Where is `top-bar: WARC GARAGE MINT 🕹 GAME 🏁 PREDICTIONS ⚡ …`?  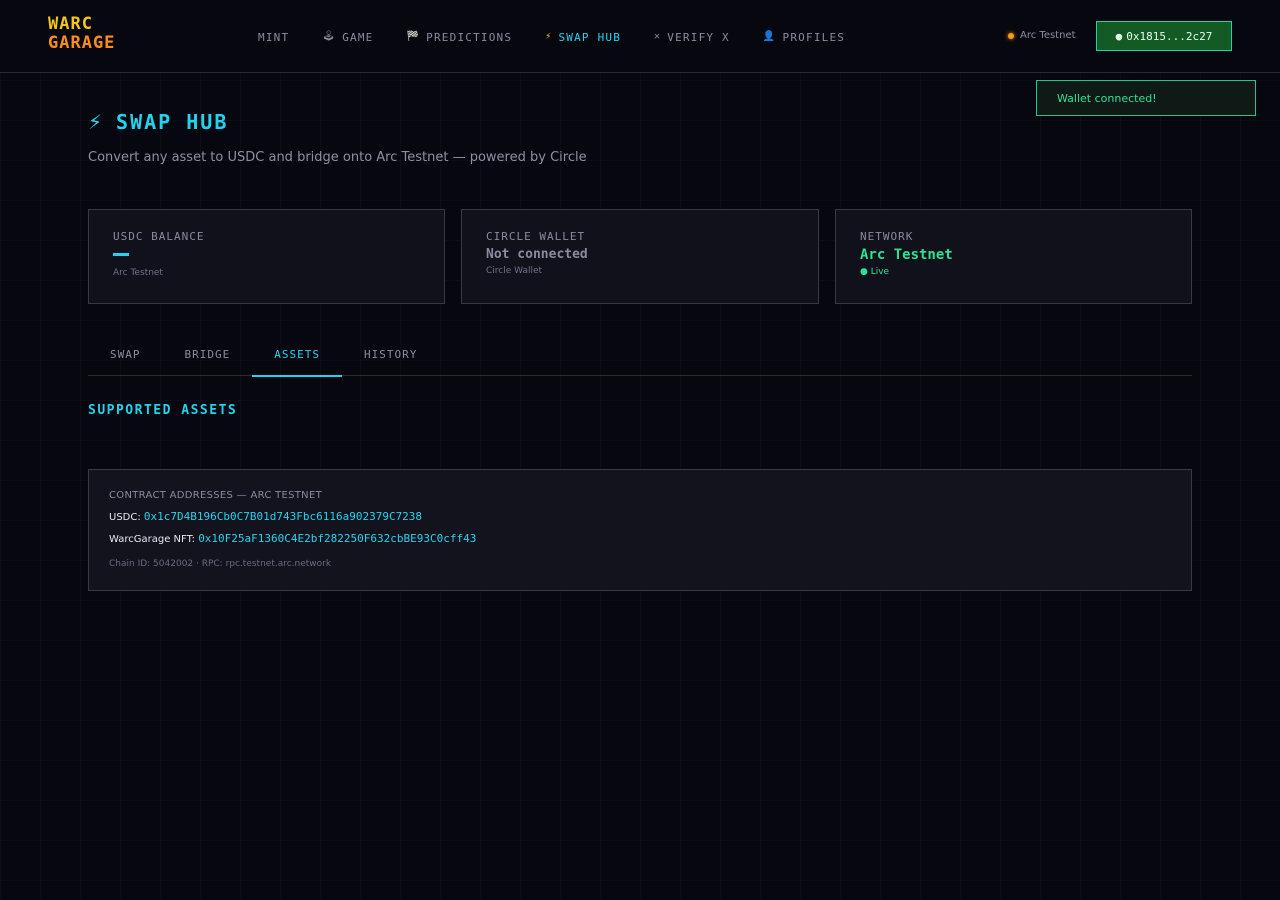 top-bar: WARC GARAGE MINT 🕹 GAME 🏁 PREDICTIONS ⚡ … is located at coordinates (640, 36).